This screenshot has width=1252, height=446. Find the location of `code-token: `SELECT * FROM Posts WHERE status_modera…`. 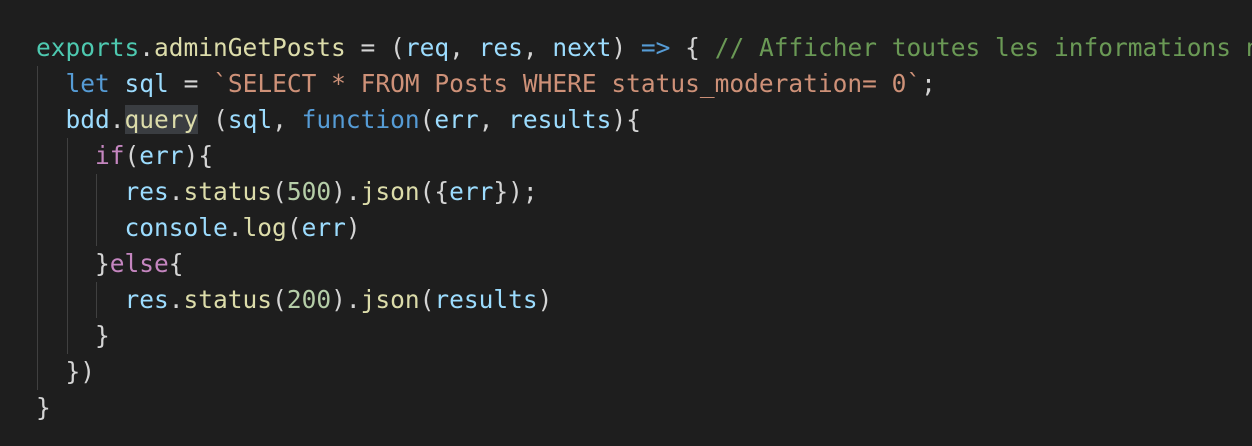

code-token: `SELECT * FROM Posts WHERE status_modera… is located at coordinates (567, 83).